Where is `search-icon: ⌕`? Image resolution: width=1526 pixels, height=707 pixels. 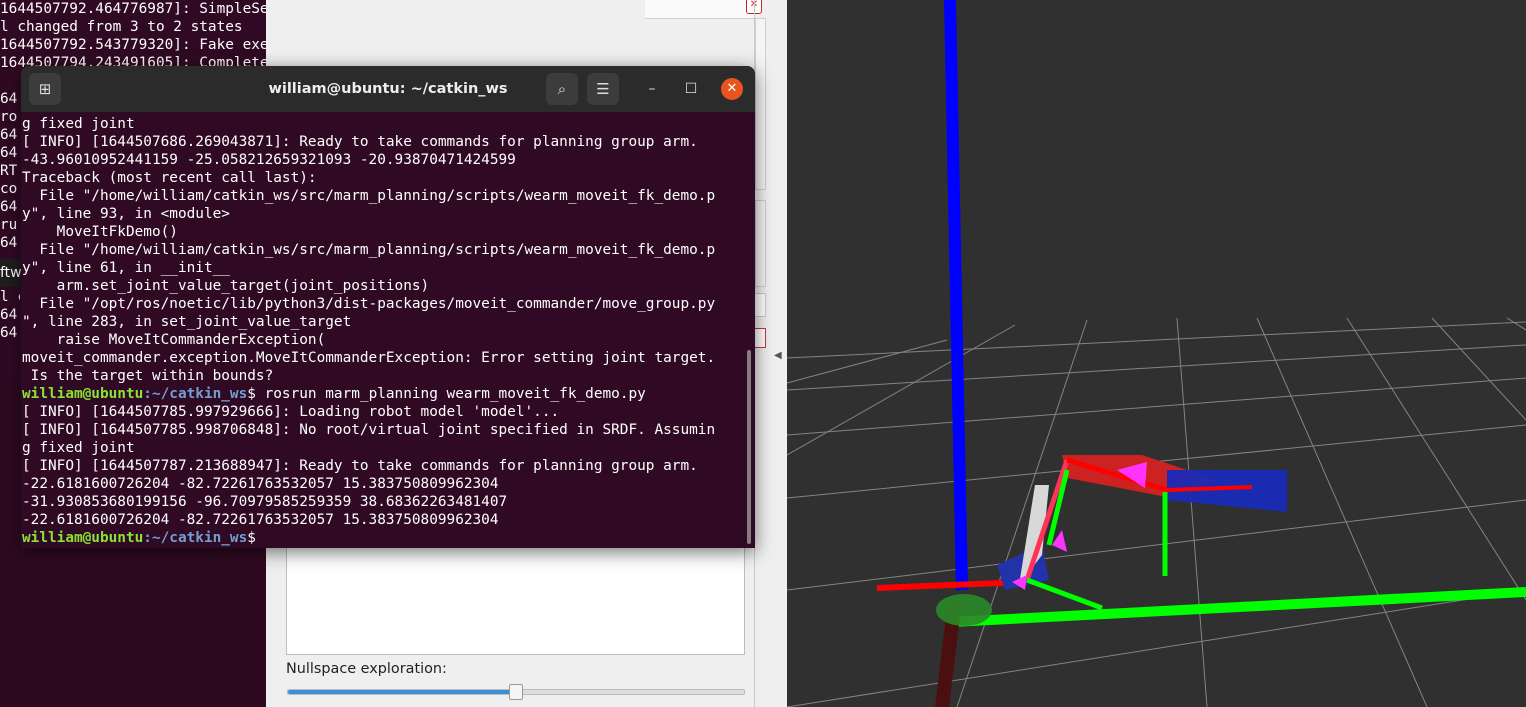
search-icon: ⌕ is located at coordinates (562, 89).